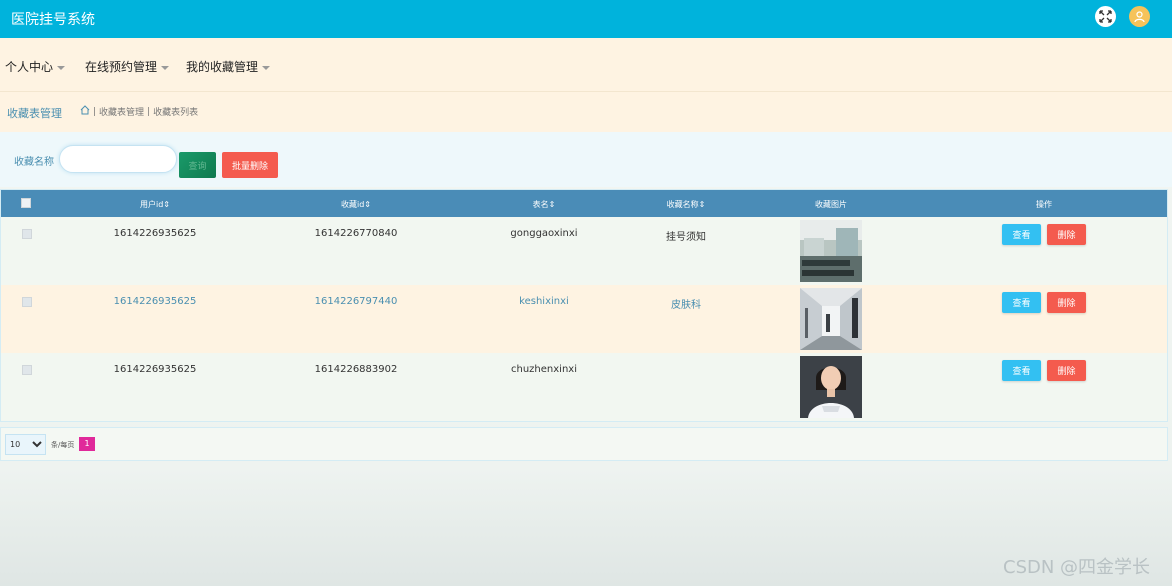  I want to click on search-bar: 收藏名称 查询 批量删除, so click(586, 159).